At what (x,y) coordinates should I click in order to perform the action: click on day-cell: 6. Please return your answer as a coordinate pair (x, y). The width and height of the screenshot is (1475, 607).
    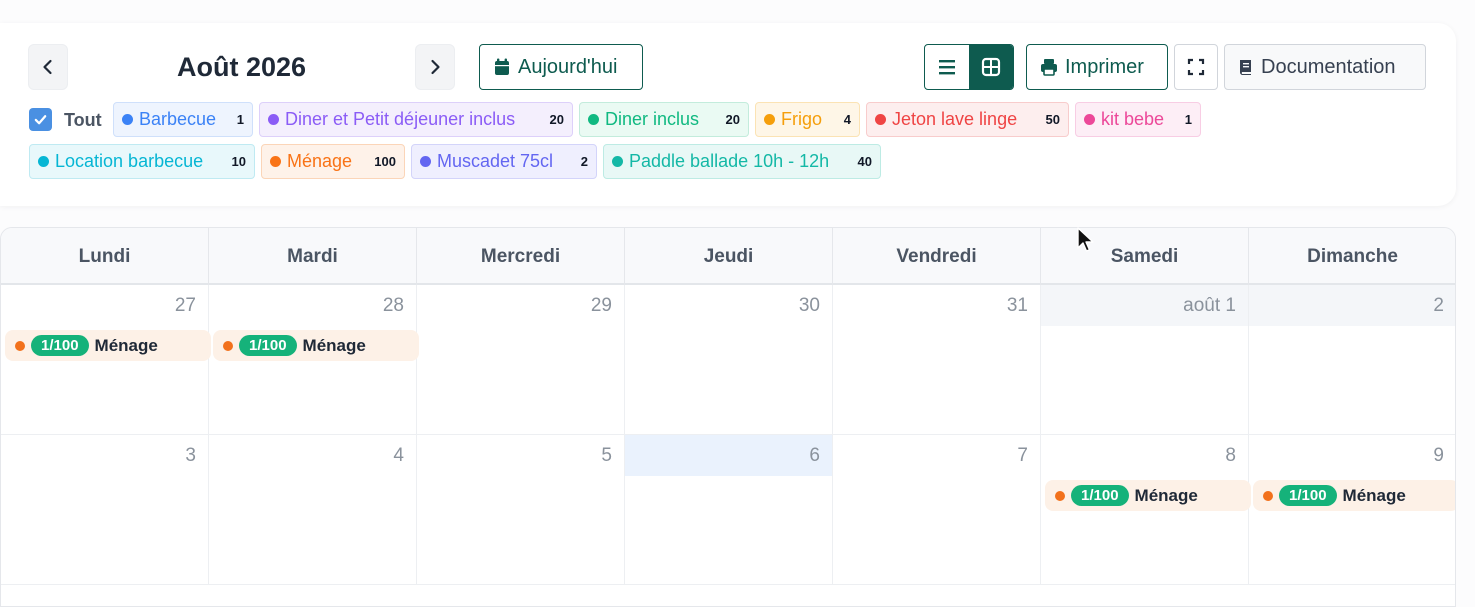
    Looking at the image, I should click on (729, 510).